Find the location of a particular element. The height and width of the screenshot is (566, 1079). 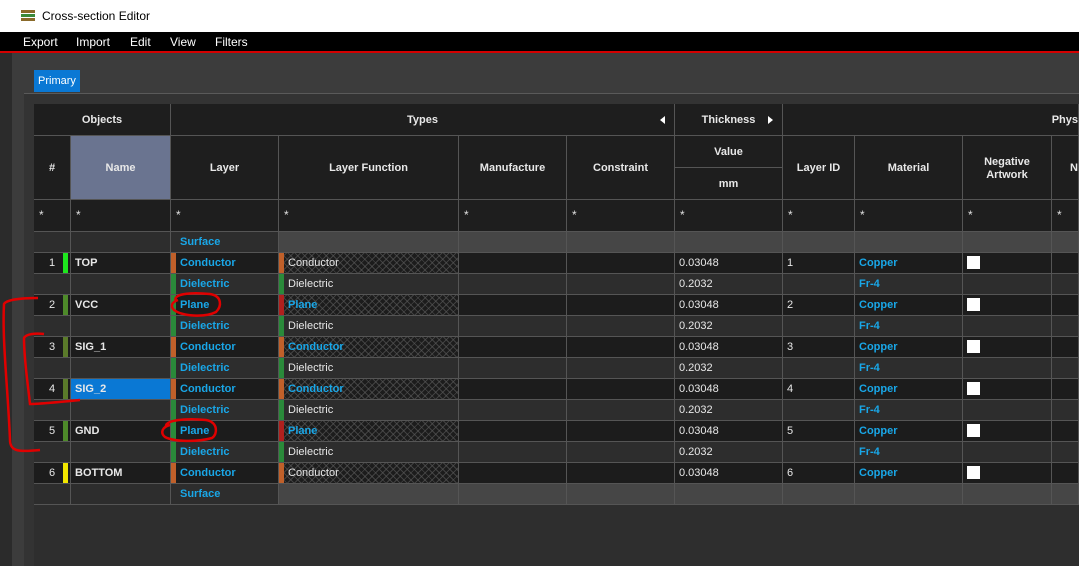

expand-right-icon is located at coordinates (770, 120).